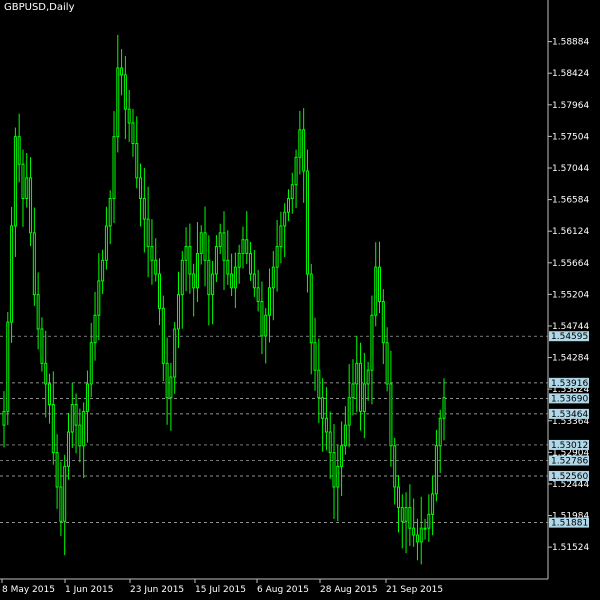 This screenshot has width=600, height=600. What do you see at coordinates (570, 232) in the screenshot?
I see `price-tick-label: 1.56124` at bounding box center [570, 232].